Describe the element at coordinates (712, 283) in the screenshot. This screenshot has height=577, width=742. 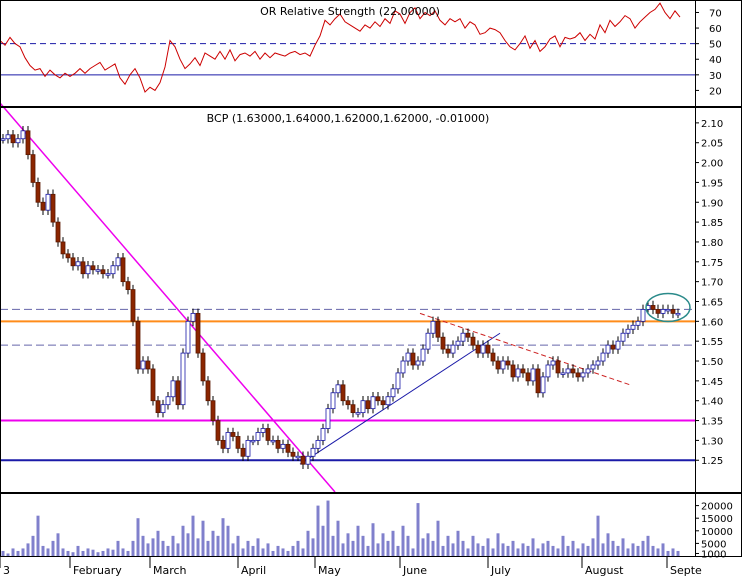
I see `price-tick-label: 1.70` at that location.